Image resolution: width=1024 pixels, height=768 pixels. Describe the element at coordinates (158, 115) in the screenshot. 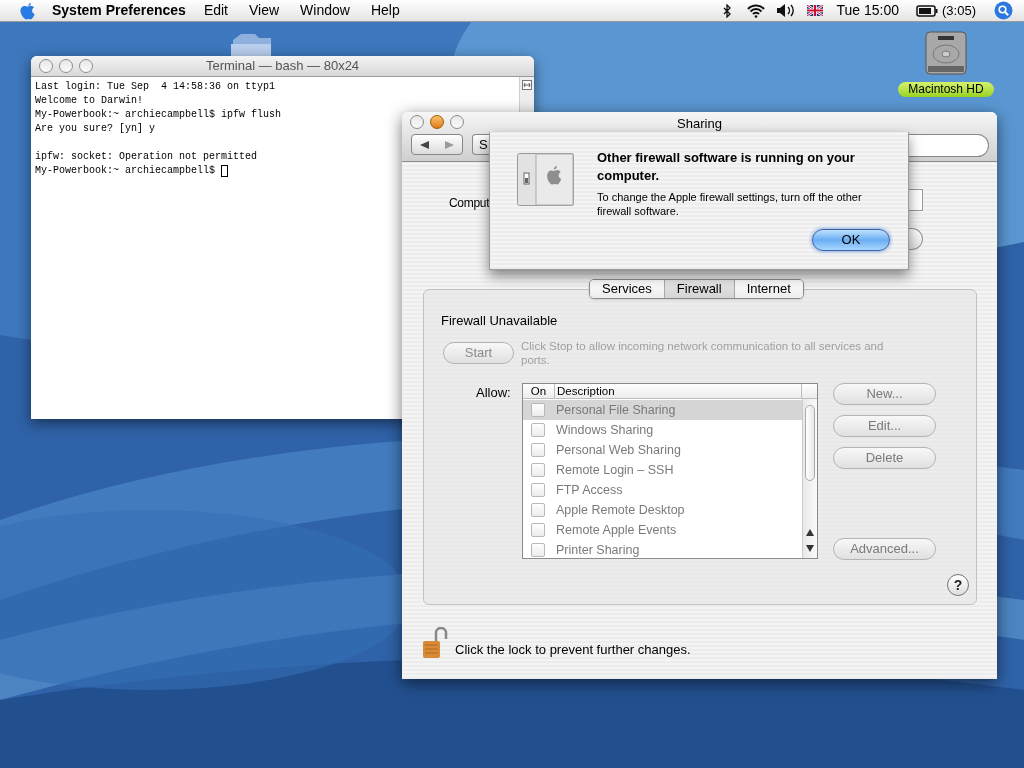

I see `terminal-line: My-Powerbook:~ archiecampbell$ ipfw flush` at that location.